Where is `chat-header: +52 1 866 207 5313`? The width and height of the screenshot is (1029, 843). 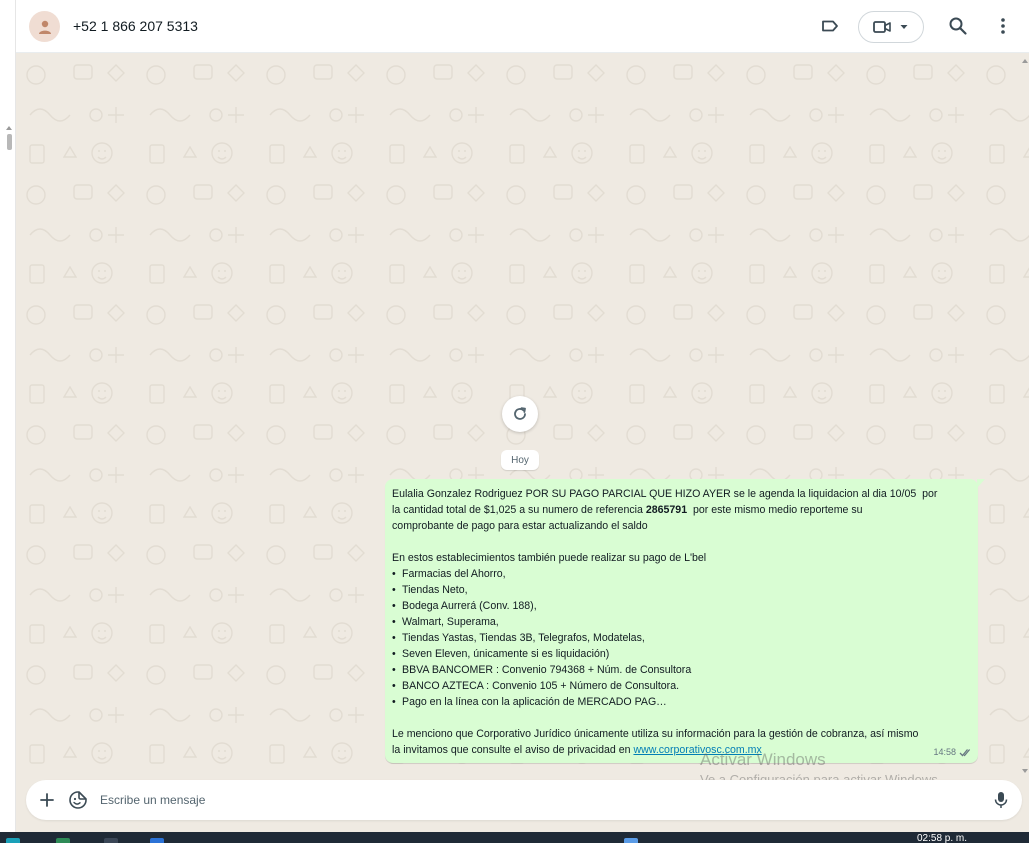
chat-header: +52 1 866 207 5313 is located at coordinates (522, 26).